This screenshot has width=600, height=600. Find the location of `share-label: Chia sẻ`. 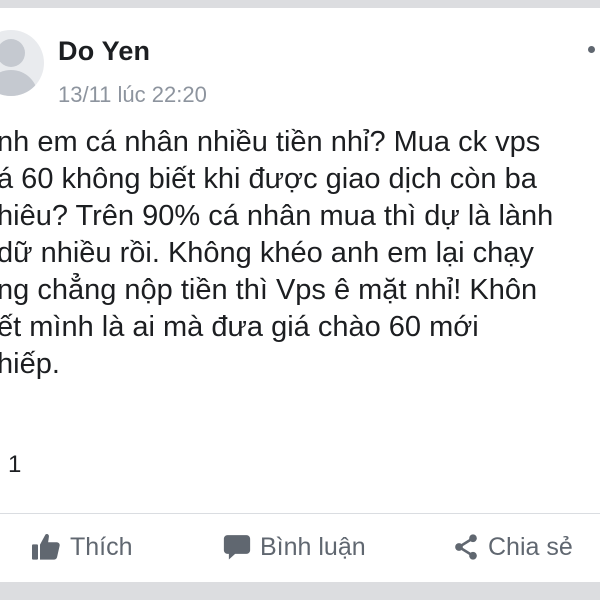

share-label: Chia sẻ is located at coordinates (530, 546).